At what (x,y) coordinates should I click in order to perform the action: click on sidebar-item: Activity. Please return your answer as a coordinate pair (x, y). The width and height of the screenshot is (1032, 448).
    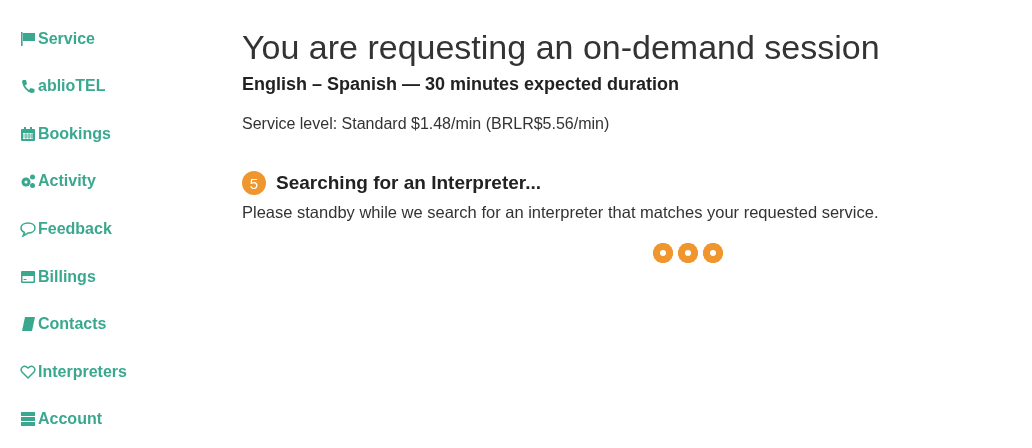
    Looking at the image, I should click on (58, 186).